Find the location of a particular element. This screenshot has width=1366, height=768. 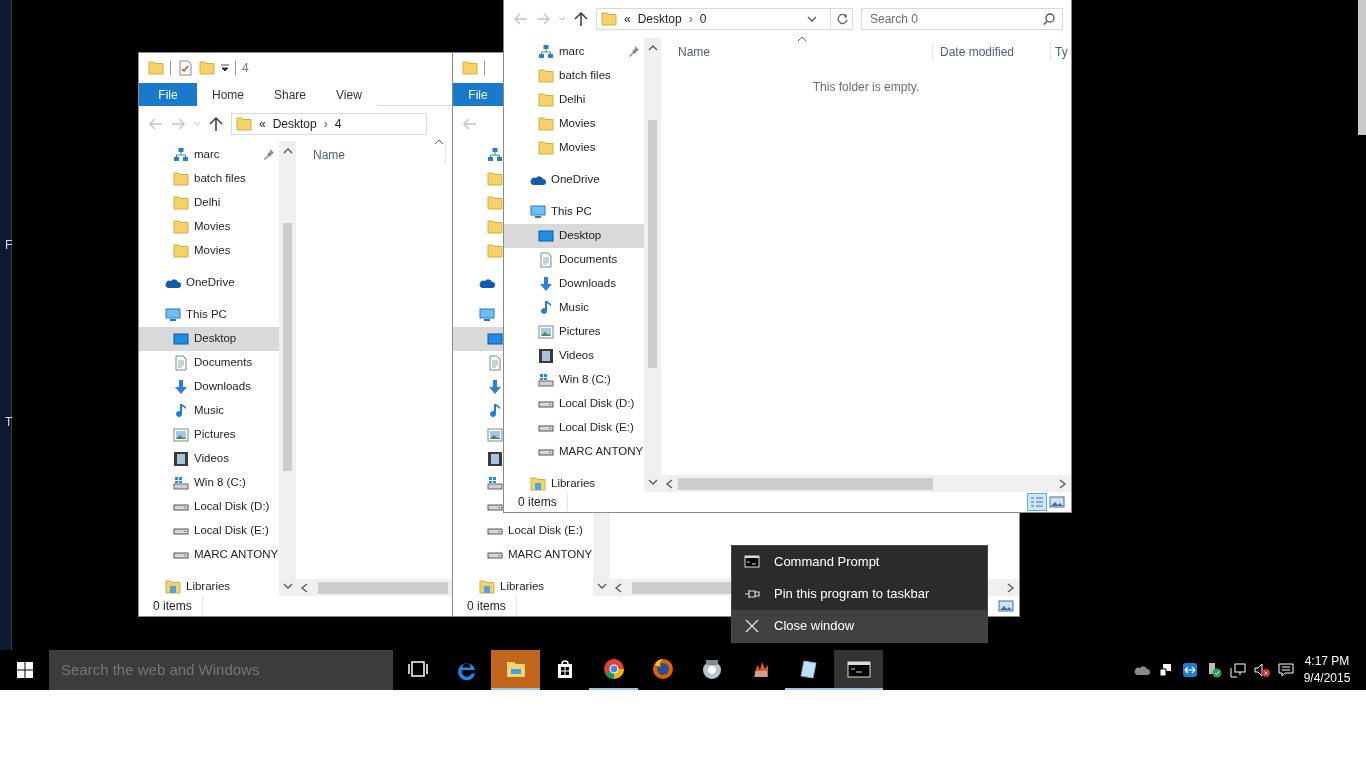

document-icon is located at coordinates (546, 260).